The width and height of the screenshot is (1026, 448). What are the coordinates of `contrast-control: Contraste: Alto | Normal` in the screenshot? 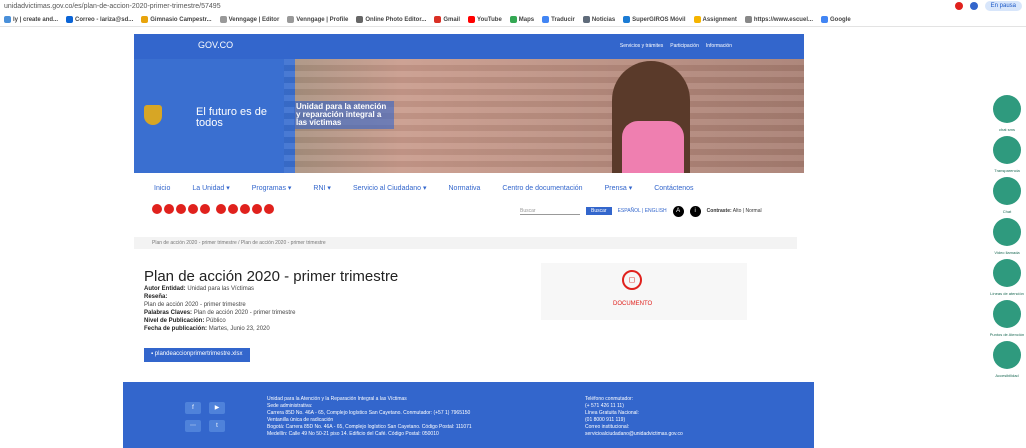 It's located at (734, 211).